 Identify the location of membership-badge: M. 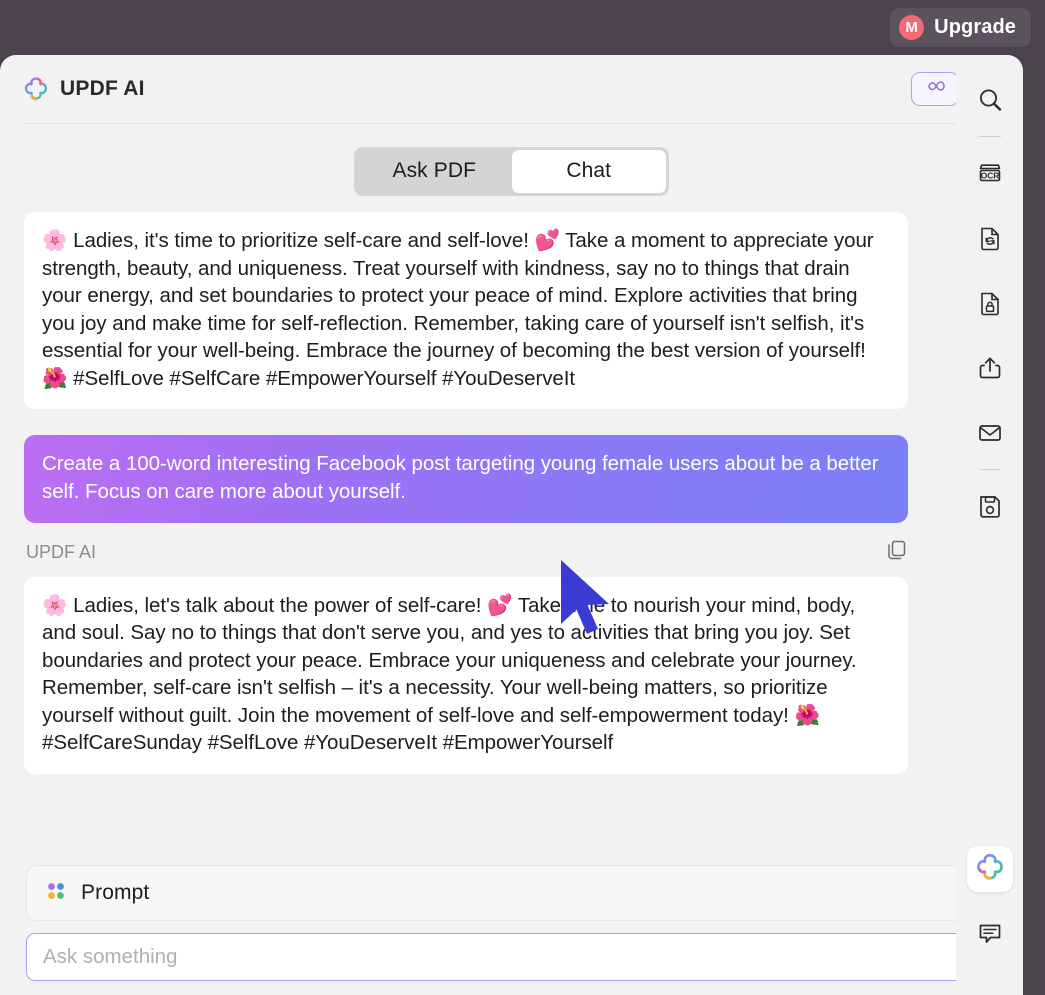
(912, 27).